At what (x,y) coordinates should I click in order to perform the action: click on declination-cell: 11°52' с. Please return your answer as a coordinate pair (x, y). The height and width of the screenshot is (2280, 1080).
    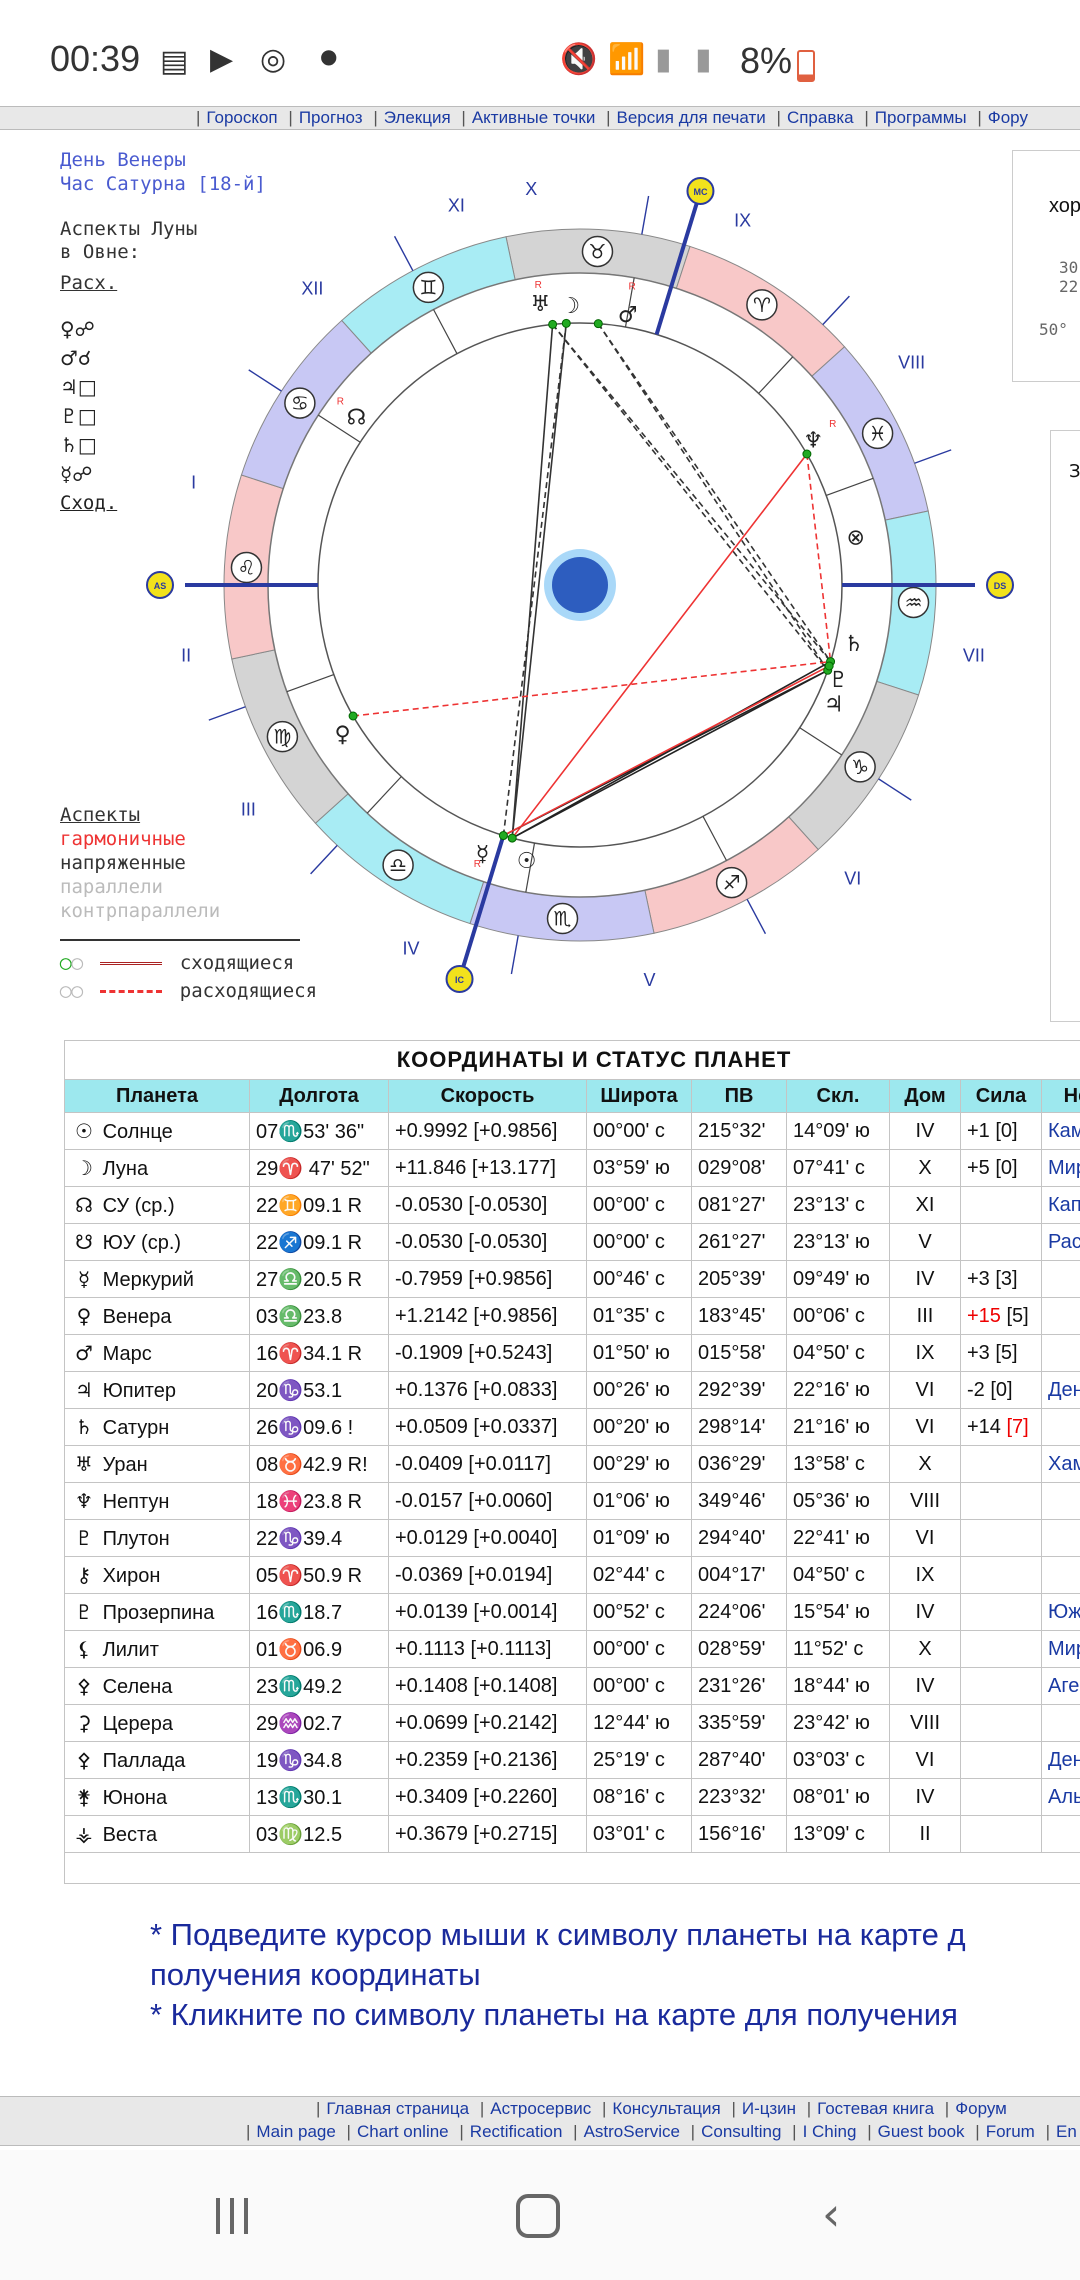
    Looking at the image, I should click on (838, 1649).